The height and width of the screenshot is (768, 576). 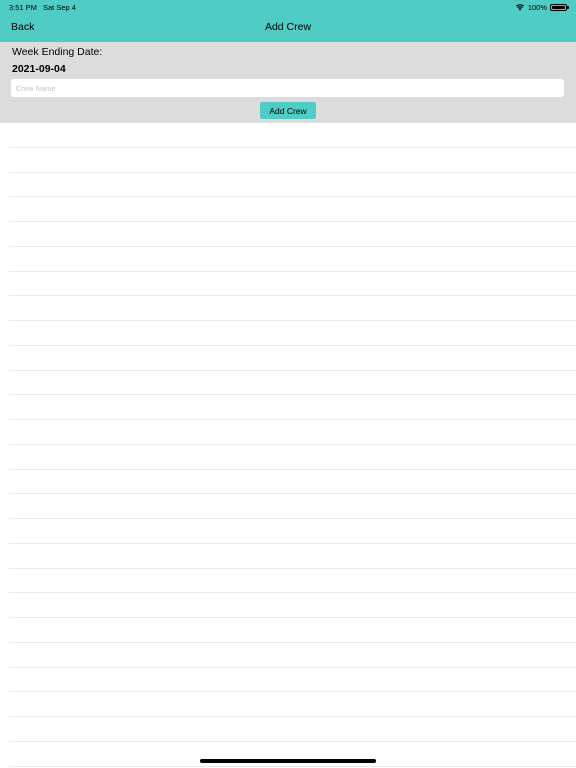 I want to click on battery-percent: 100%, so click(x=537, y=7).